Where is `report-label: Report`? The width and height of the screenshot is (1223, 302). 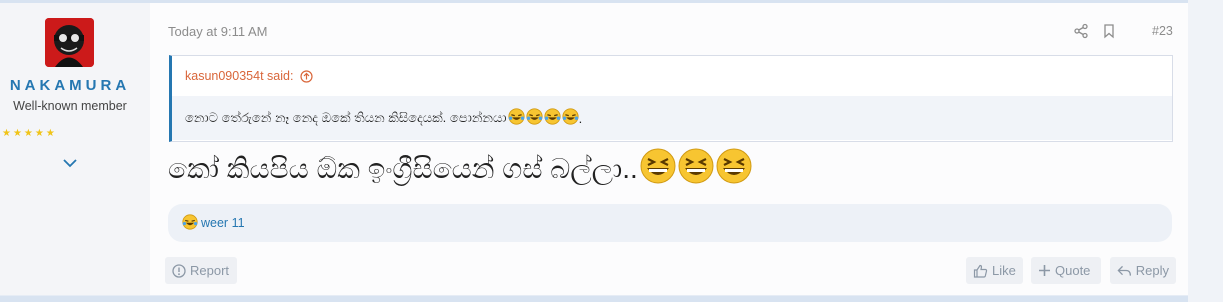
report-label: Report is located at coordinates (210, 270).